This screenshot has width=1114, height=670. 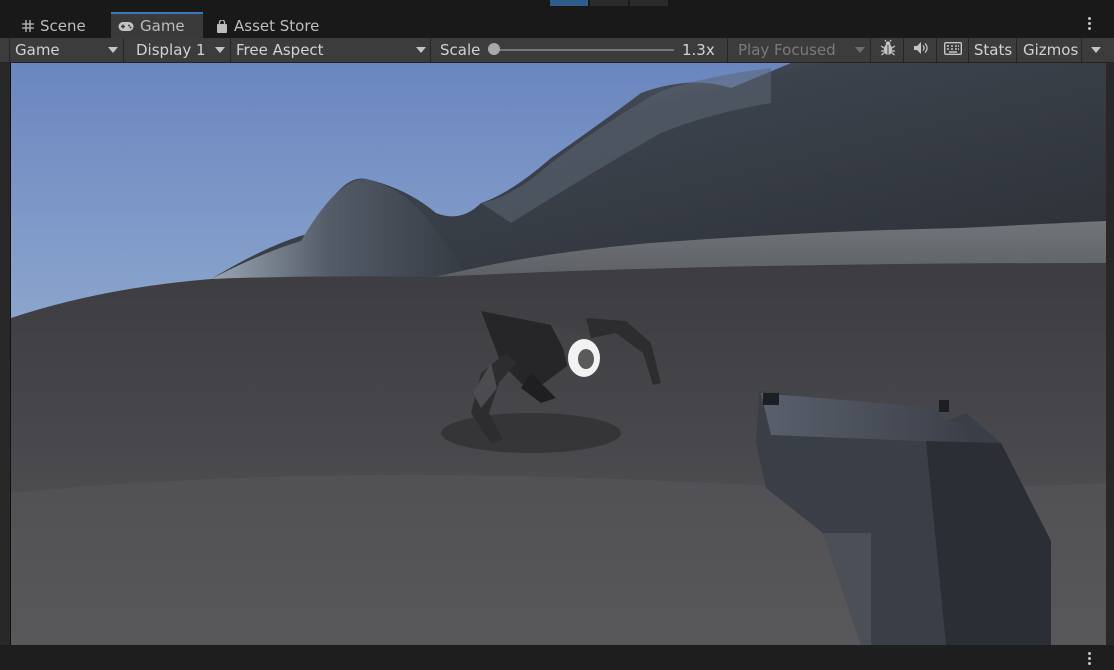 What do you see at coordinates (5, 50) in the screenshot?
I see `left-edge` at bounding box center [5, 50].